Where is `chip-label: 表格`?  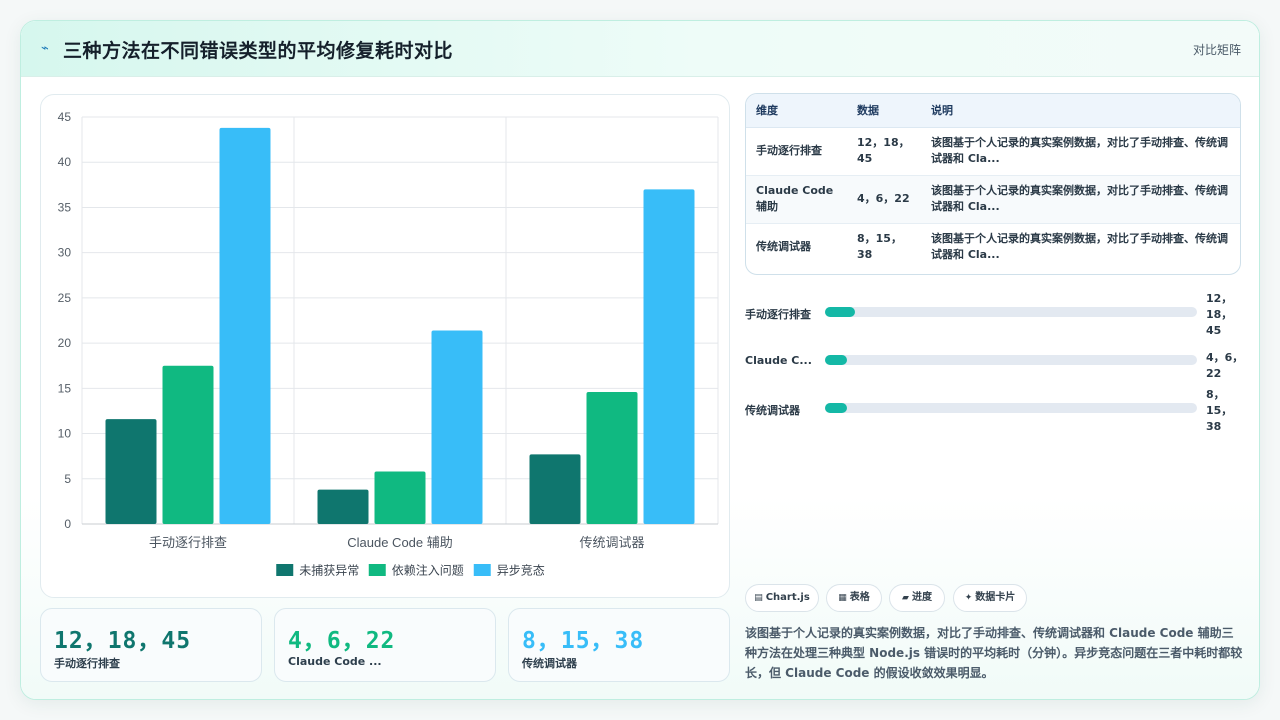 chip-label: 表格 is located at coordinates (859, 597).